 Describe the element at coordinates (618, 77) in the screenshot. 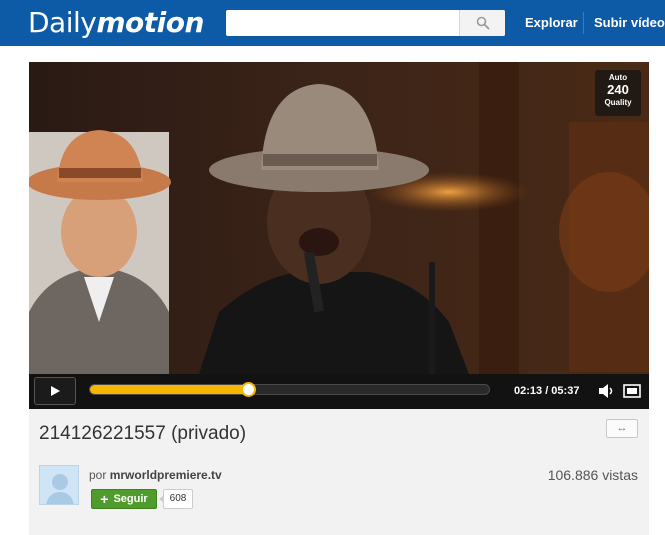

I see `quality-auto-label: Auto` at that location.